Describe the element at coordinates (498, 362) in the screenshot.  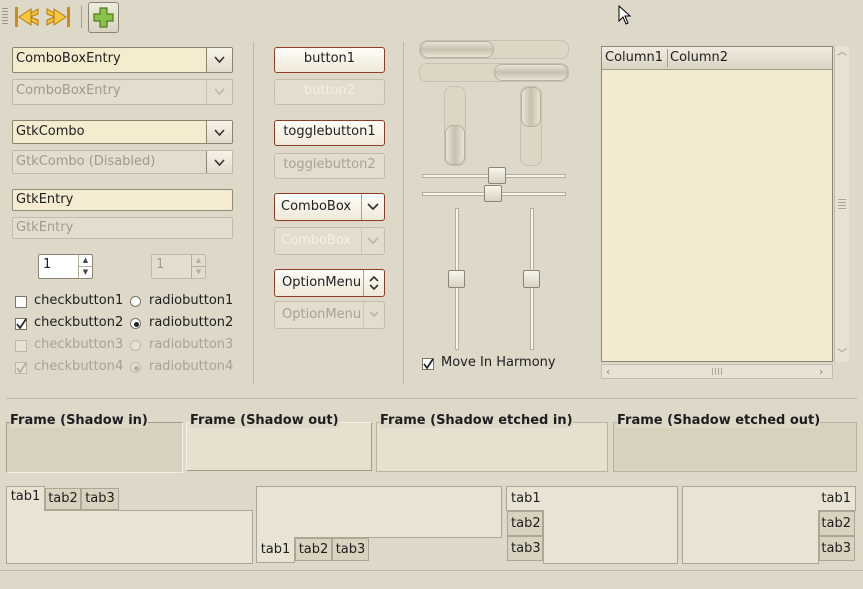
I see `move-in-harmony-label: Move In Harmony` at that location.